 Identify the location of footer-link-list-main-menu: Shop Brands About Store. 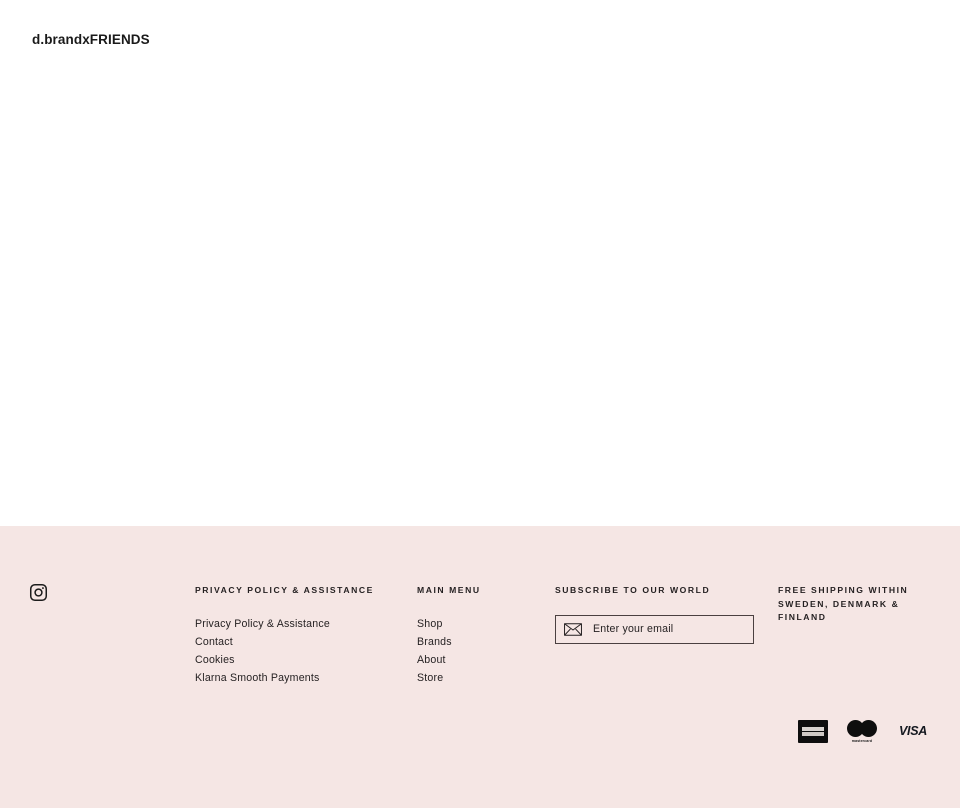
(482, 651).